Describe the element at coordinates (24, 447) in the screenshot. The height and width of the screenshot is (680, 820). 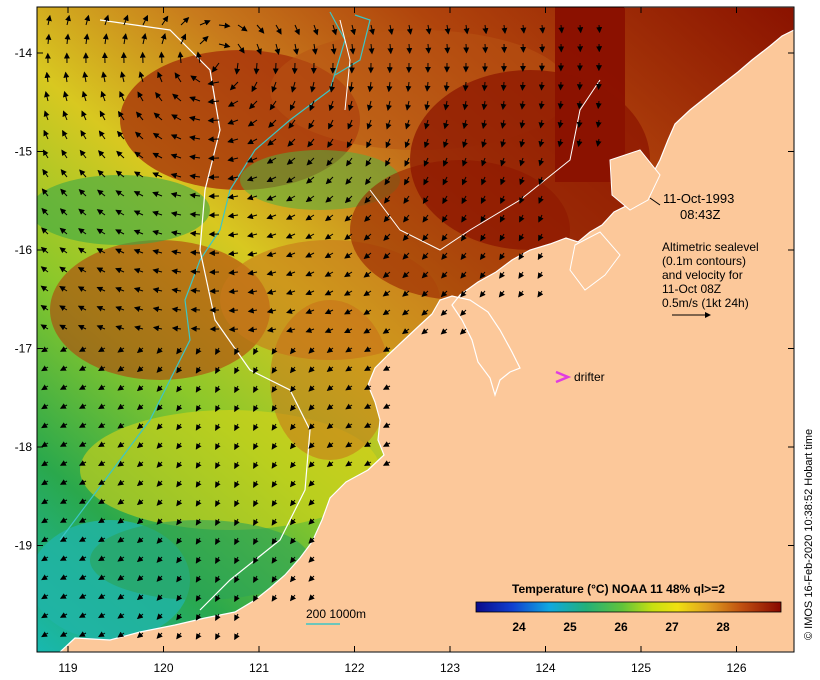
I see `lat-tick-label: -18` at that location.